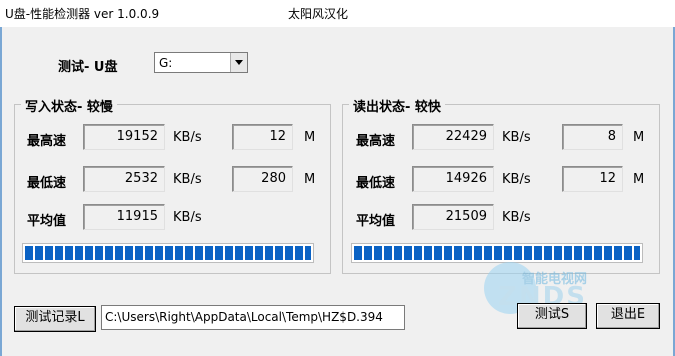 The width and height of the screenshot is (675, 356). I want to click on title-bar: U盘-性能检测器 ver 1.0.0.9 太阳风汉化, so click(337, 13).